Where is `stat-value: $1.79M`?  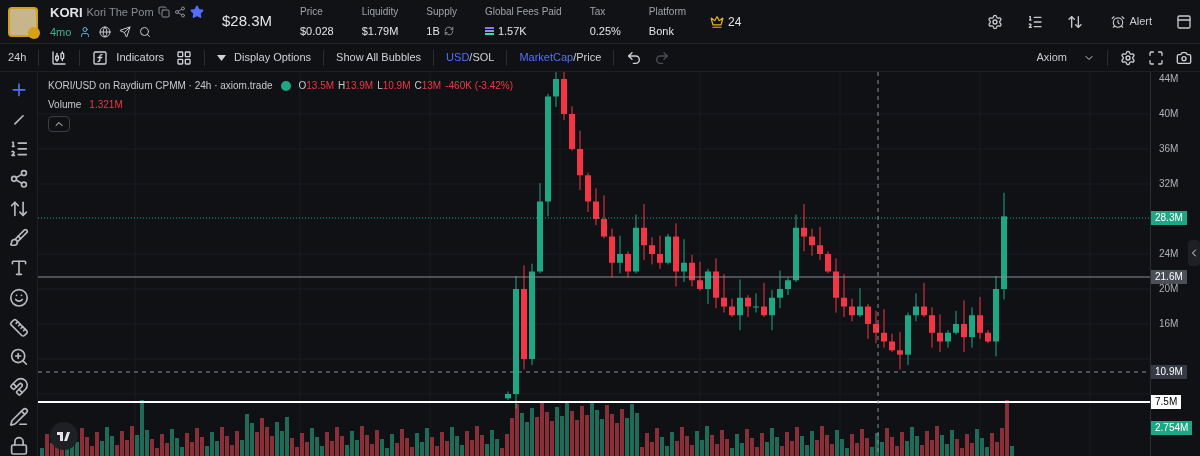
stat-value: $1.79M is located at coordinates (380, 31).